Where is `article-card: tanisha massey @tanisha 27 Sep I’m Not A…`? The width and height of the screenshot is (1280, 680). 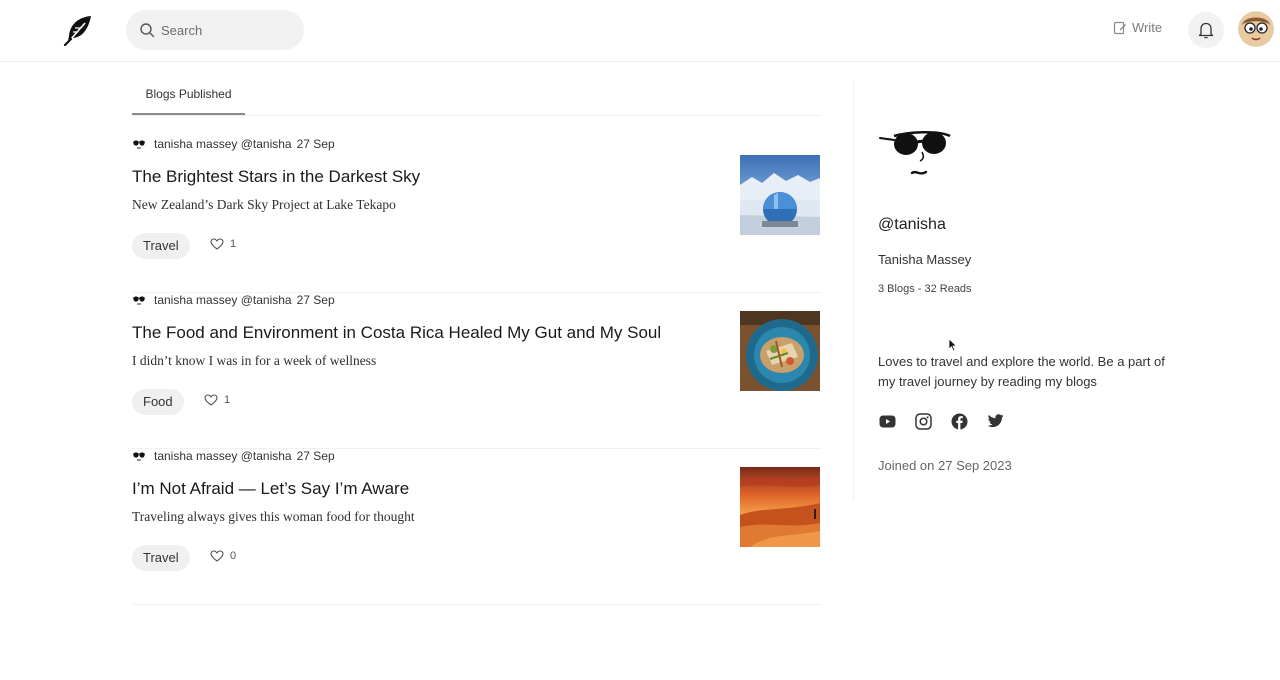
article-card: tanisha massey @tanisha 27 Sep I’m Not A… is located at coordinates (477, 527).